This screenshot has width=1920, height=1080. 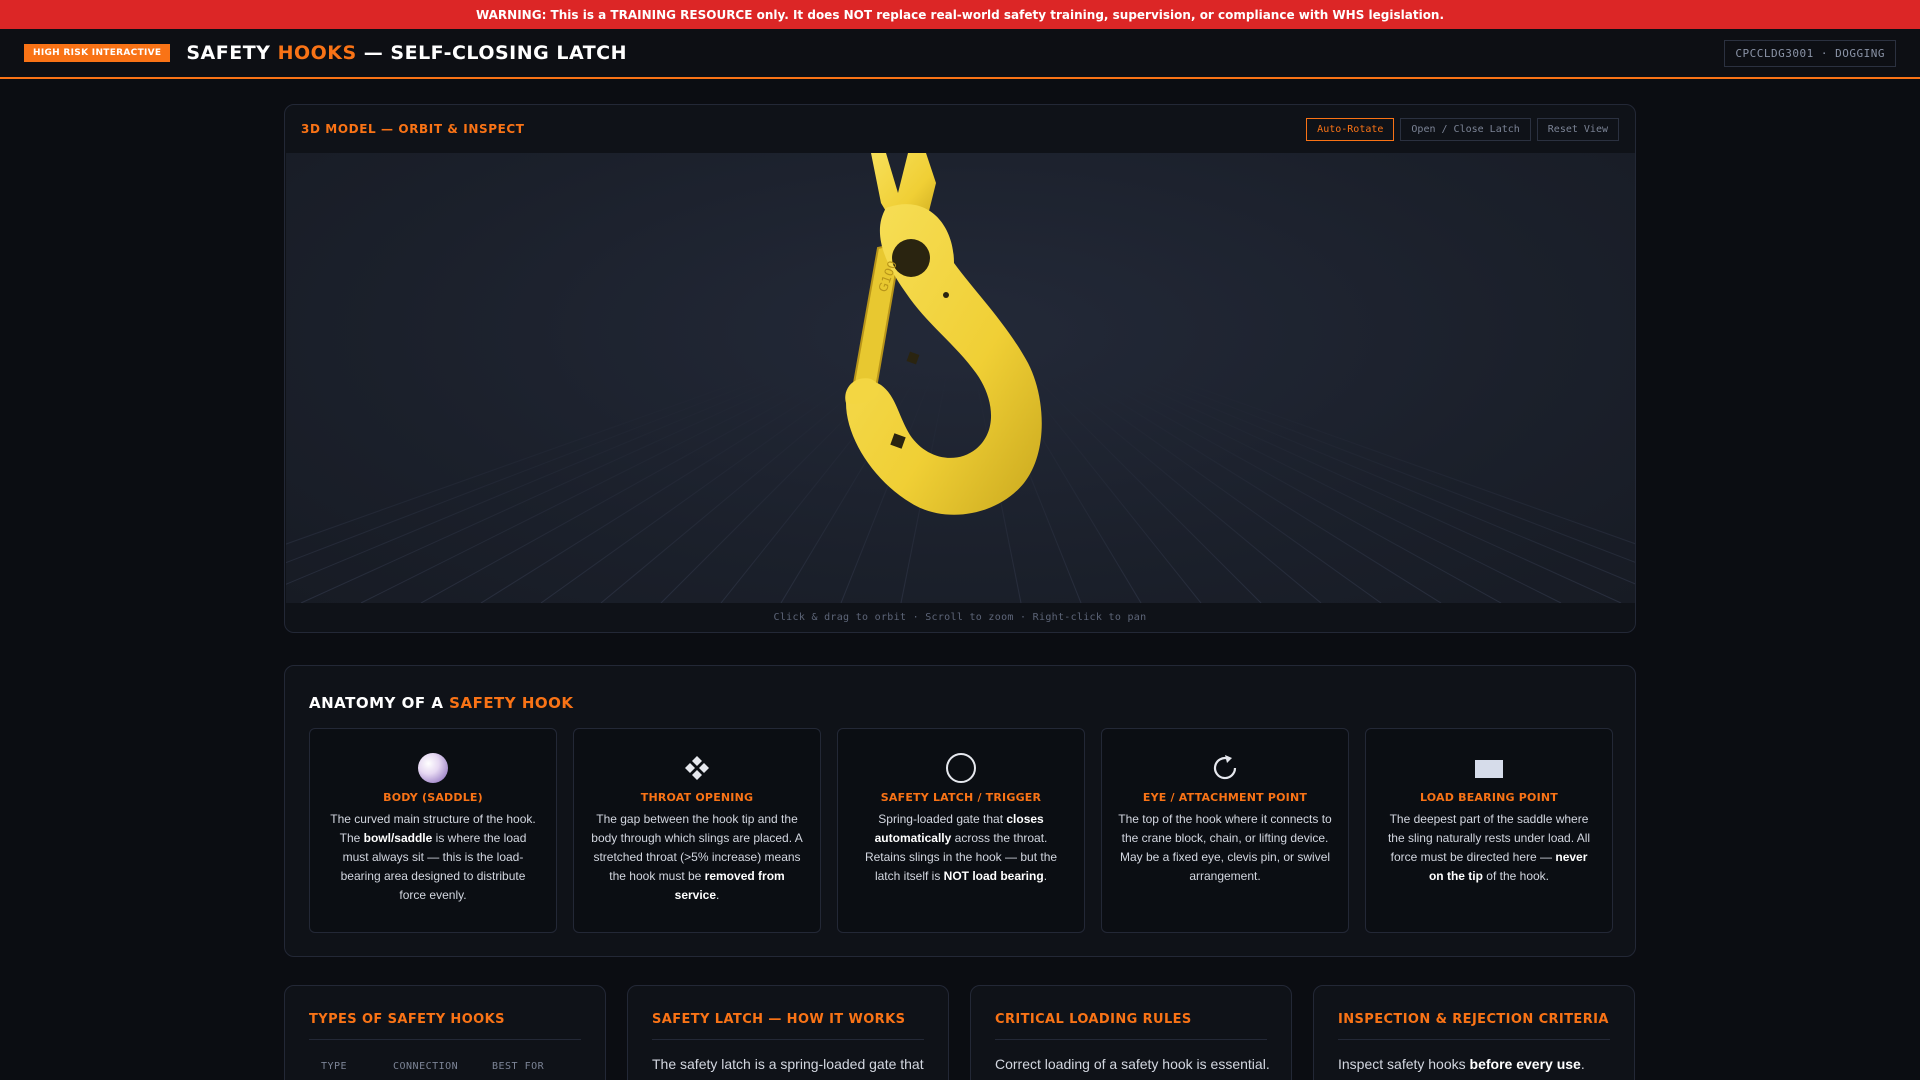 What do you see at coordinates (1577, 129) in the screenshot?
I see `reset-view-button: Reset View` at bounding box center [1577, 129].